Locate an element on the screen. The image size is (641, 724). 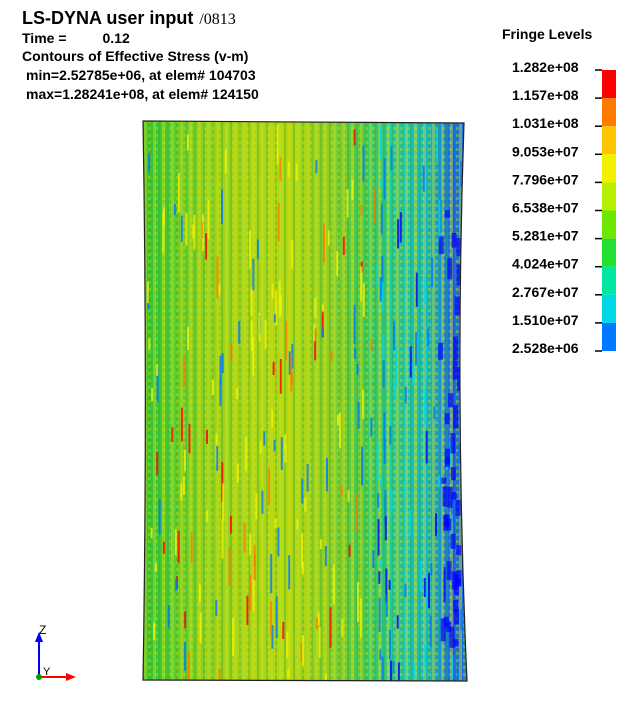
x-arrow-icon is located at coordinates (71, 677).